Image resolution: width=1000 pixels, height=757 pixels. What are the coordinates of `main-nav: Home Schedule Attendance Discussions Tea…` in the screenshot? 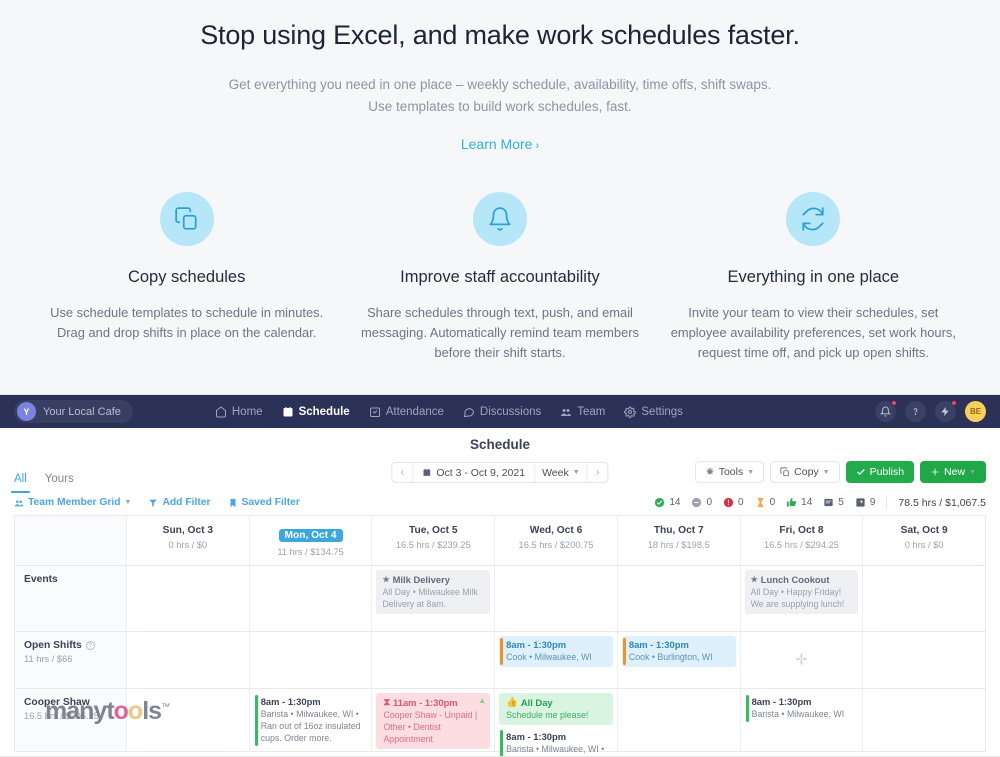 It's located at (449, 412).